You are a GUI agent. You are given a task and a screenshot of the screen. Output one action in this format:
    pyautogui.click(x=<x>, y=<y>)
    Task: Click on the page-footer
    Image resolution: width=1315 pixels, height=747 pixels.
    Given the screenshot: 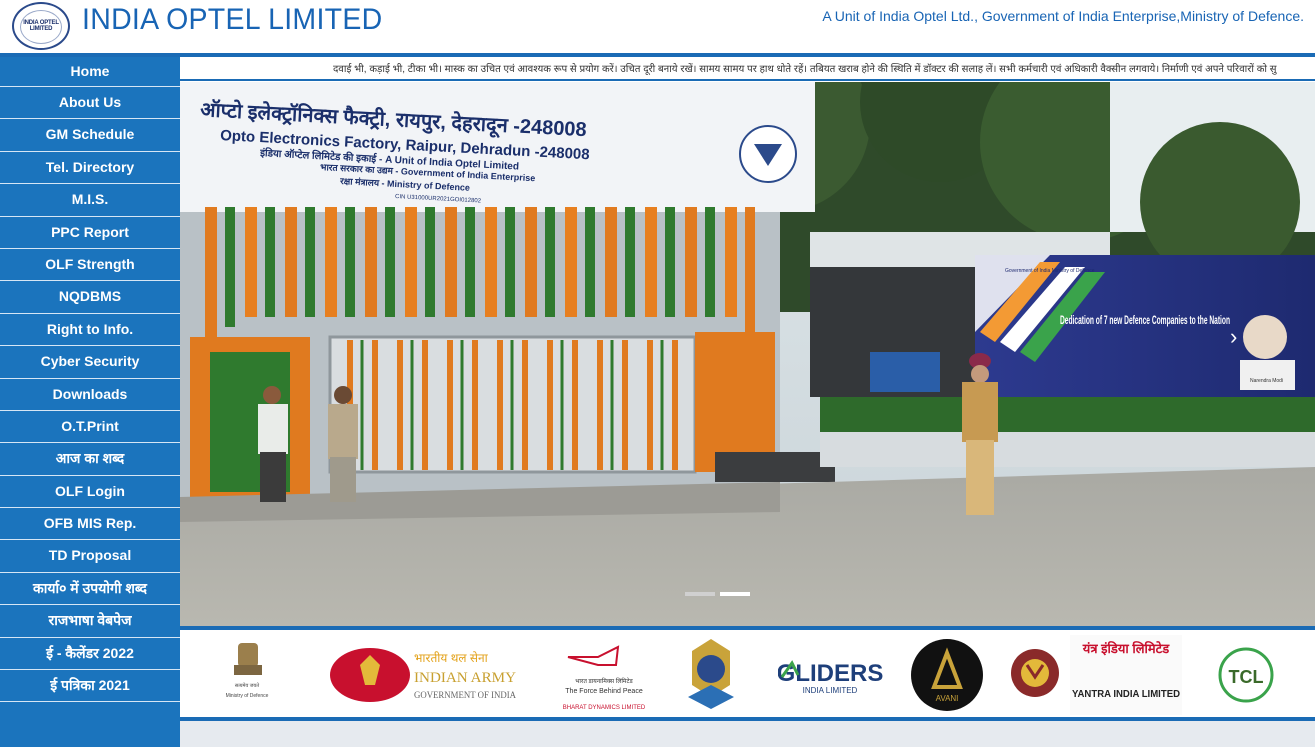 What is the action you would take?
    pyautogui.click(x=747, y=734)
    